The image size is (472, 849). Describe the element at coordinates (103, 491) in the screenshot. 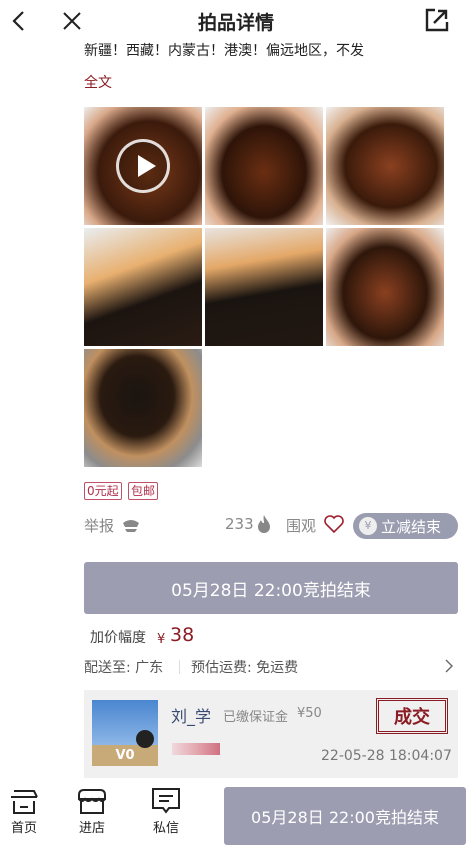

I see `tag-start-price: 0元起` at that location.